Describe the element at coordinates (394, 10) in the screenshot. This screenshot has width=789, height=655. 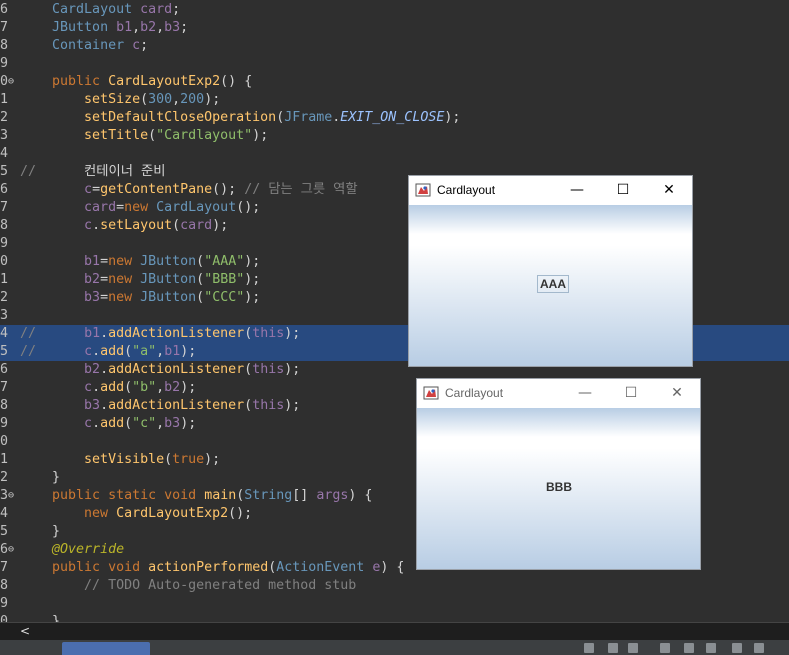
I see `code-line: 6 CardLayout card;` at that location.